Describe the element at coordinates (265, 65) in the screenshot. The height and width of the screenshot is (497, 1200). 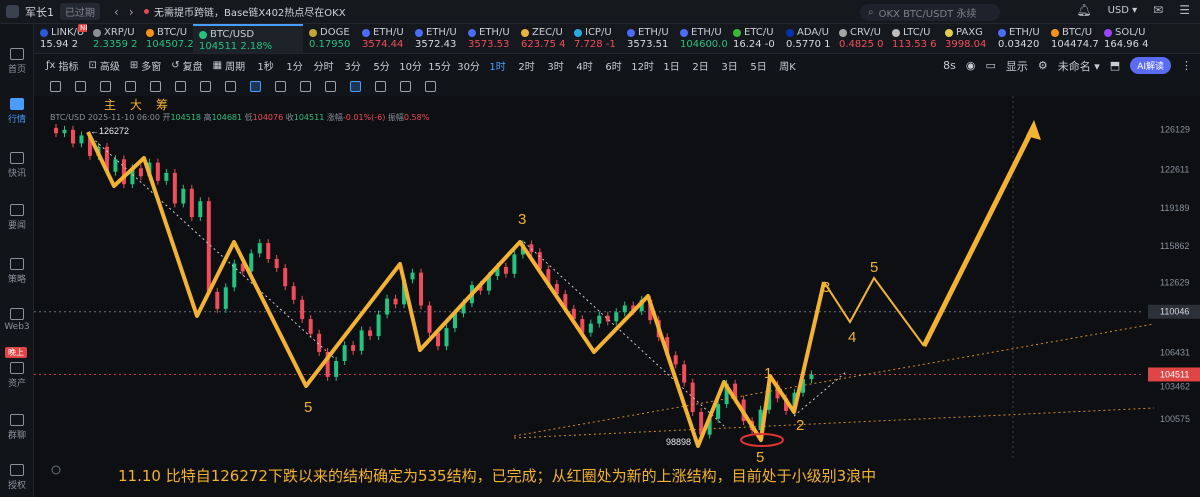
I see `period-tab: 1秒` at that location.